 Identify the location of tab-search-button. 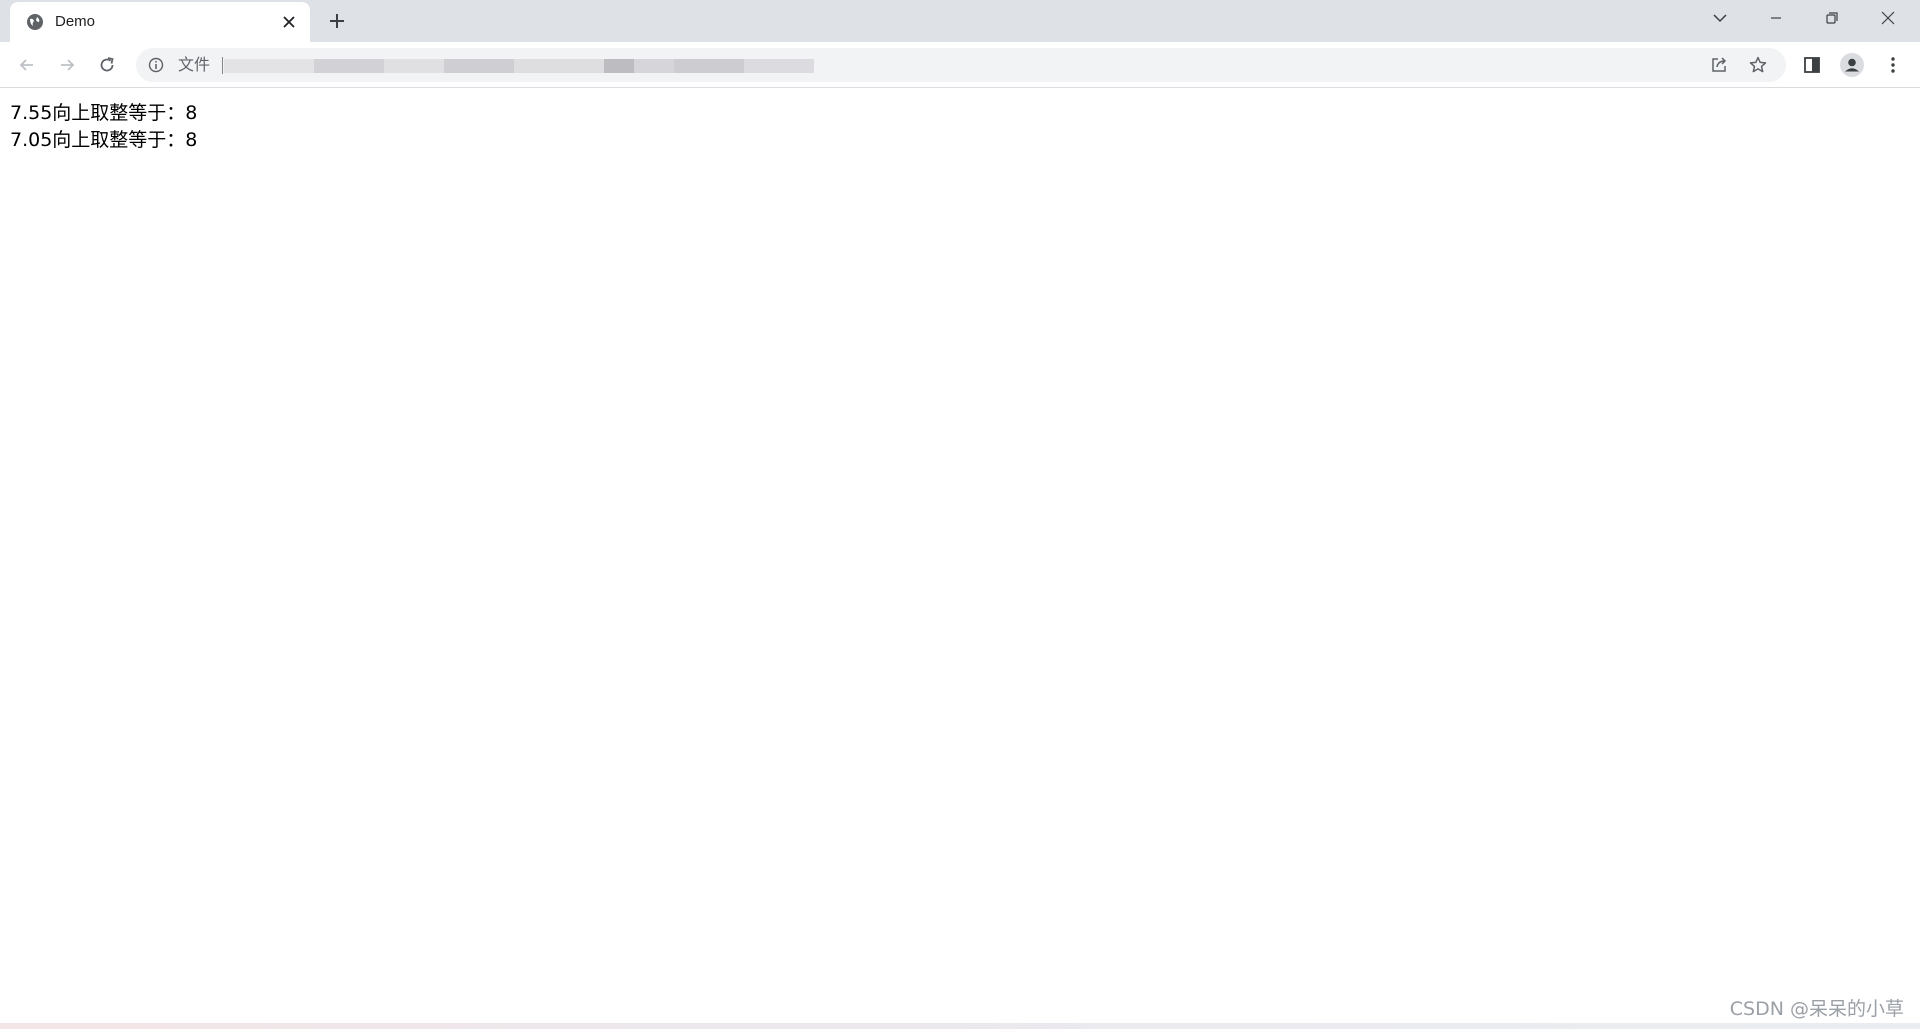
(1720, 18).